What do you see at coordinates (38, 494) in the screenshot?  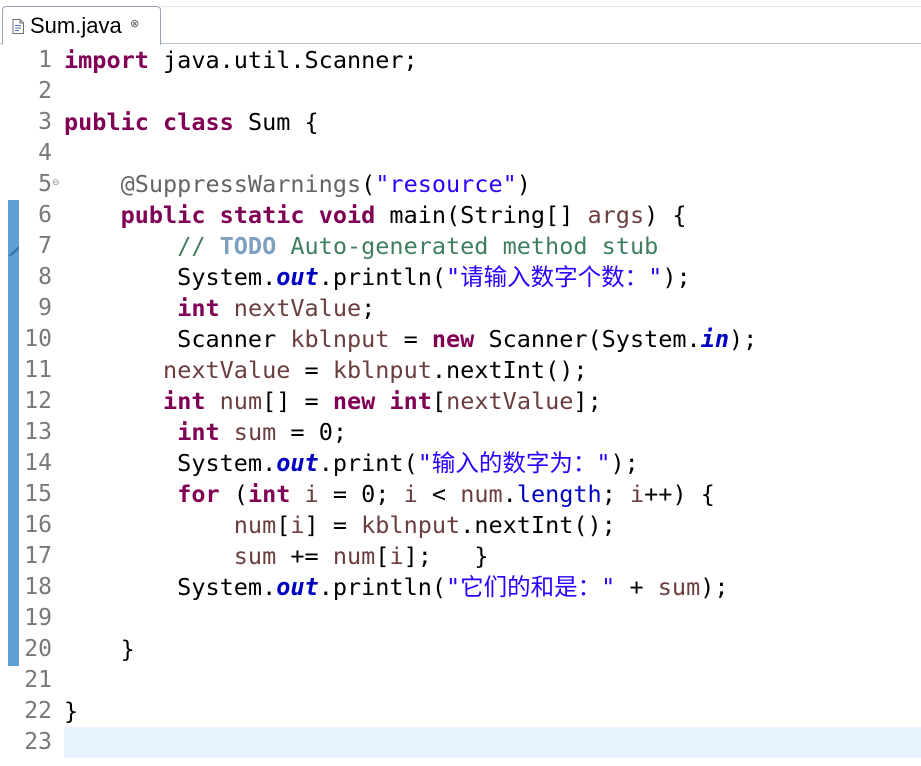 I see `line-number: 15` at bounding box center [38, 494].